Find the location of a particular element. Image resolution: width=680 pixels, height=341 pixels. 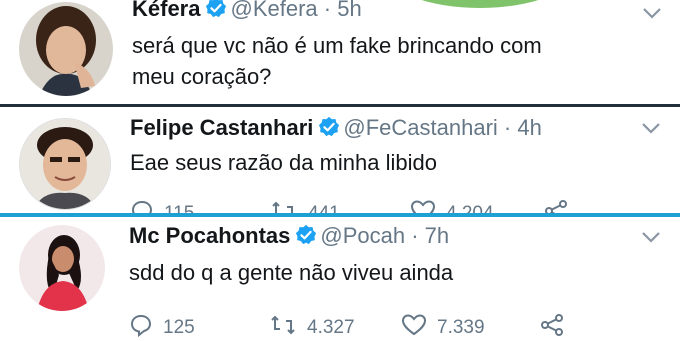

author-handle: @Kefera is located at coordinates (273, 10).